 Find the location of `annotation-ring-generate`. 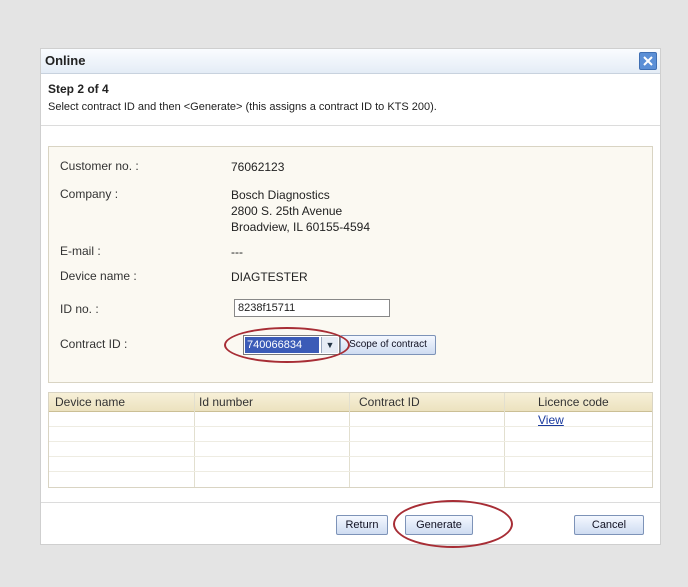

annotation-ring-generate is located at coordinates (453, 524).